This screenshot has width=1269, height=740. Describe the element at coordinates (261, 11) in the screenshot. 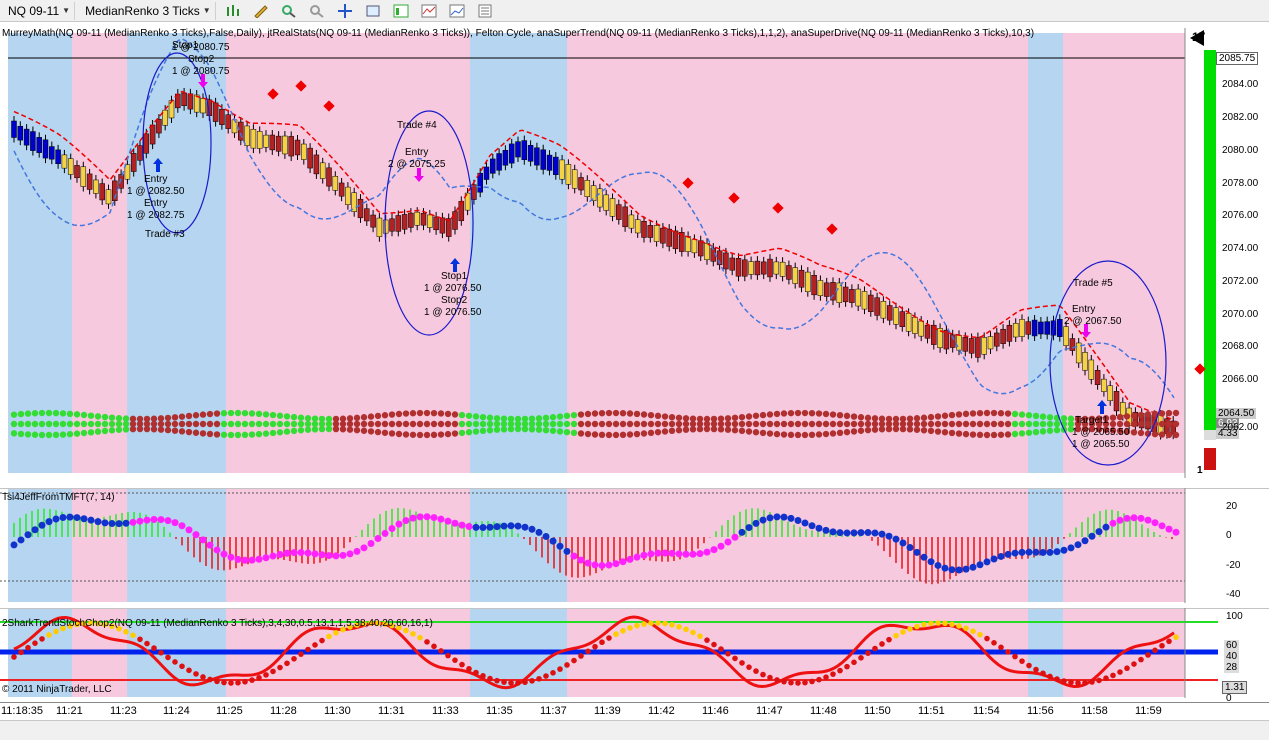

I see `pencil-icon` at that location.